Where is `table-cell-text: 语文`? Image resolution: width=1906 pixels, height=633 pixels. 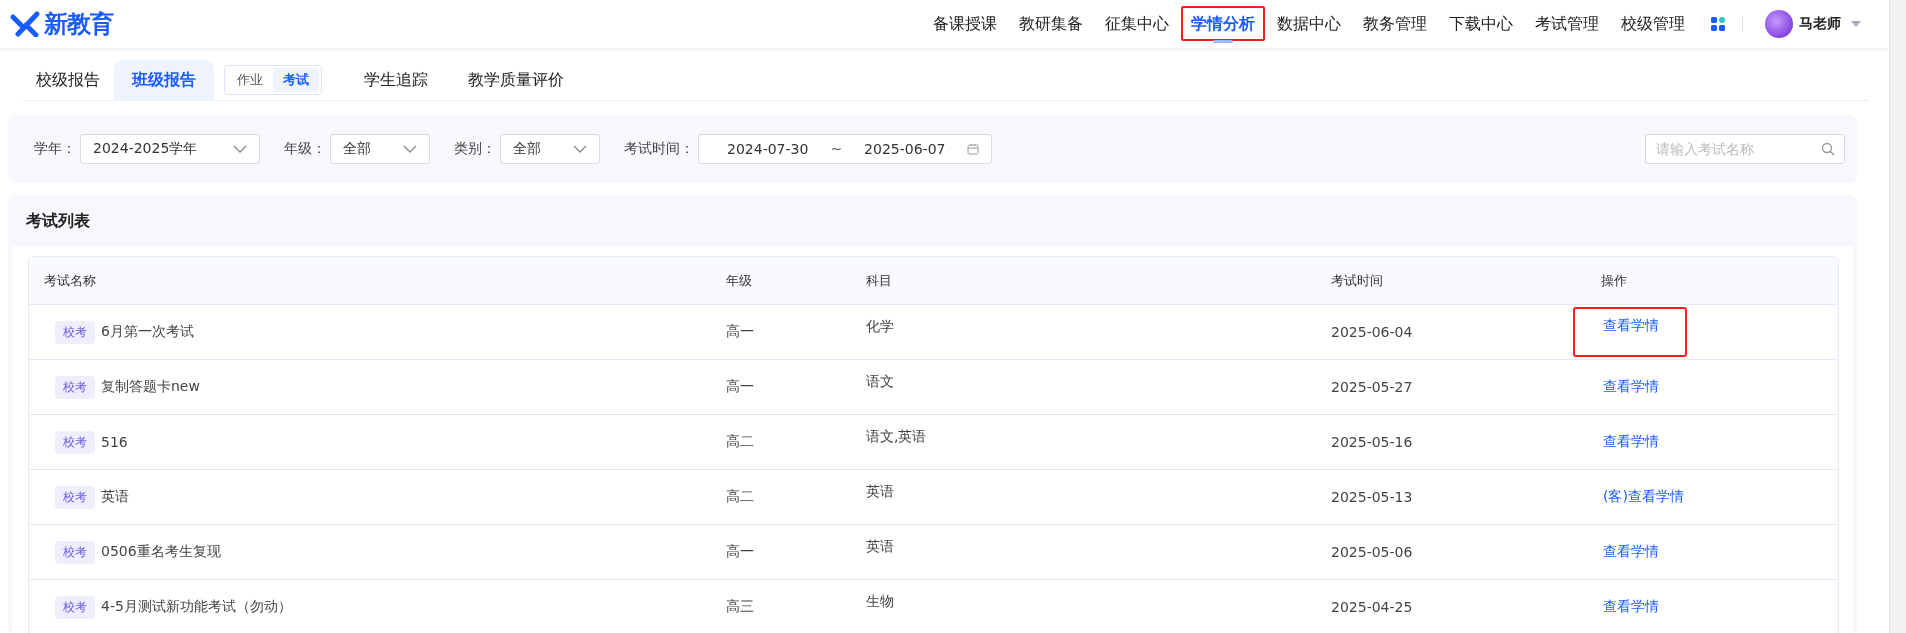
table-cell-text: 语文 is located at coordinates (880, 381).